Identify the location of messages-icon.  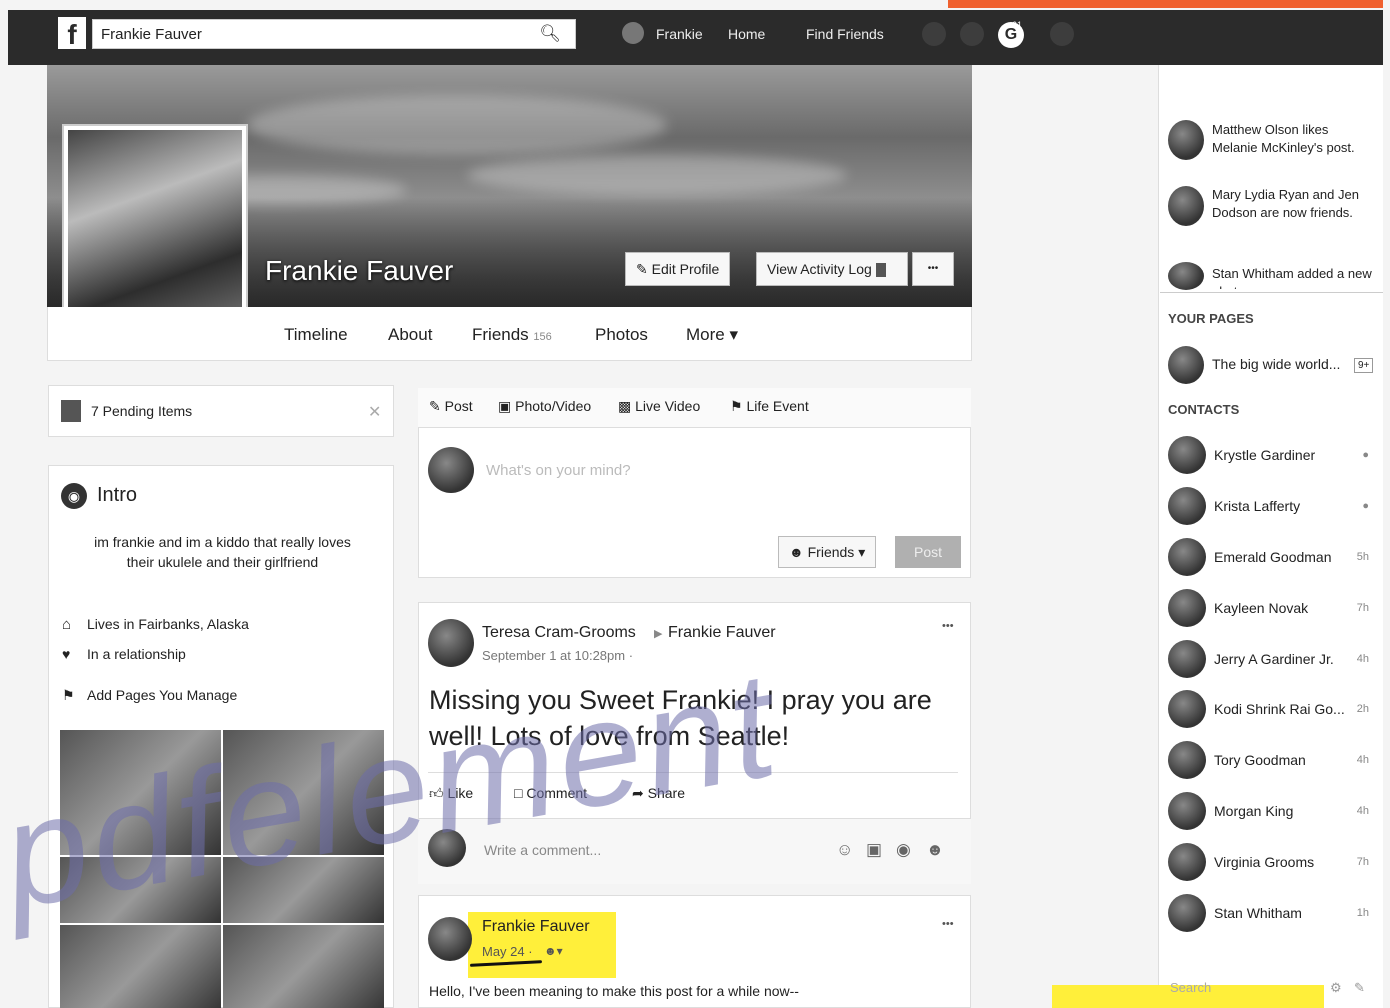
(972, 34).